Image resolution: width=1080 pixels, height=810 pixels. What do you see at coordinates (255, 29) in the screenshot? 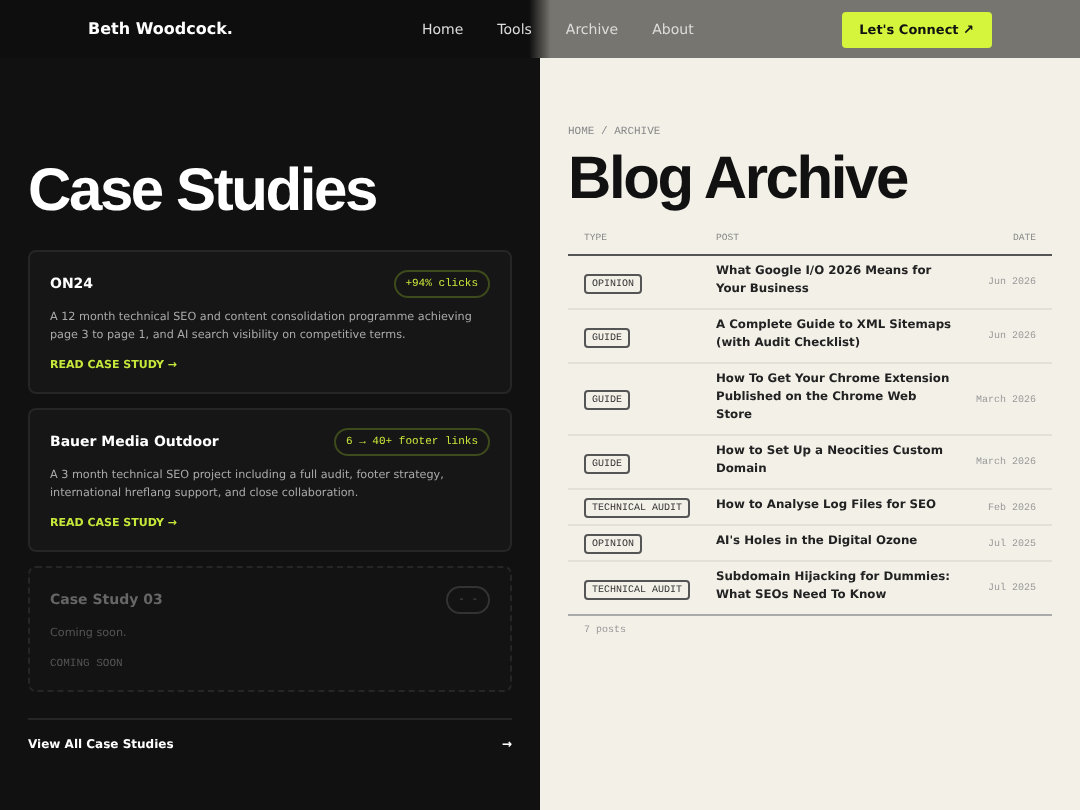
I see `site-name: Beth Woodcock.` at bounding box center [255, 29].